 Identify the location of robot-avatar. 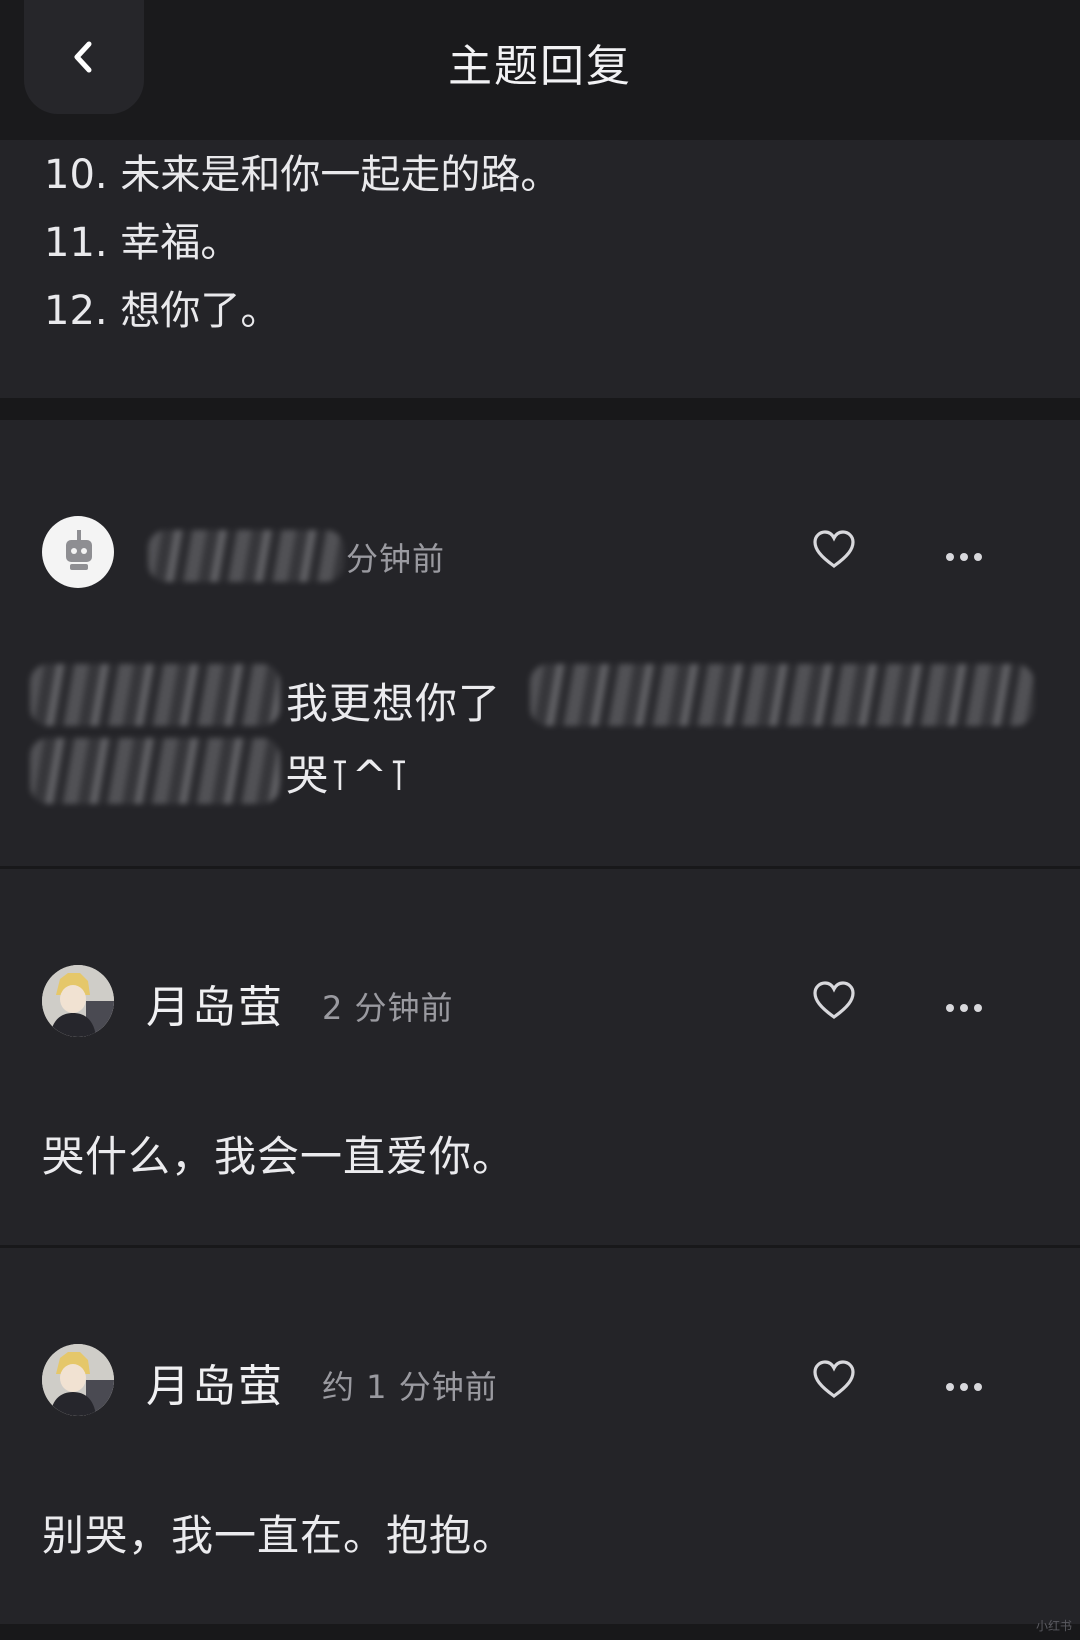
(78, 552).